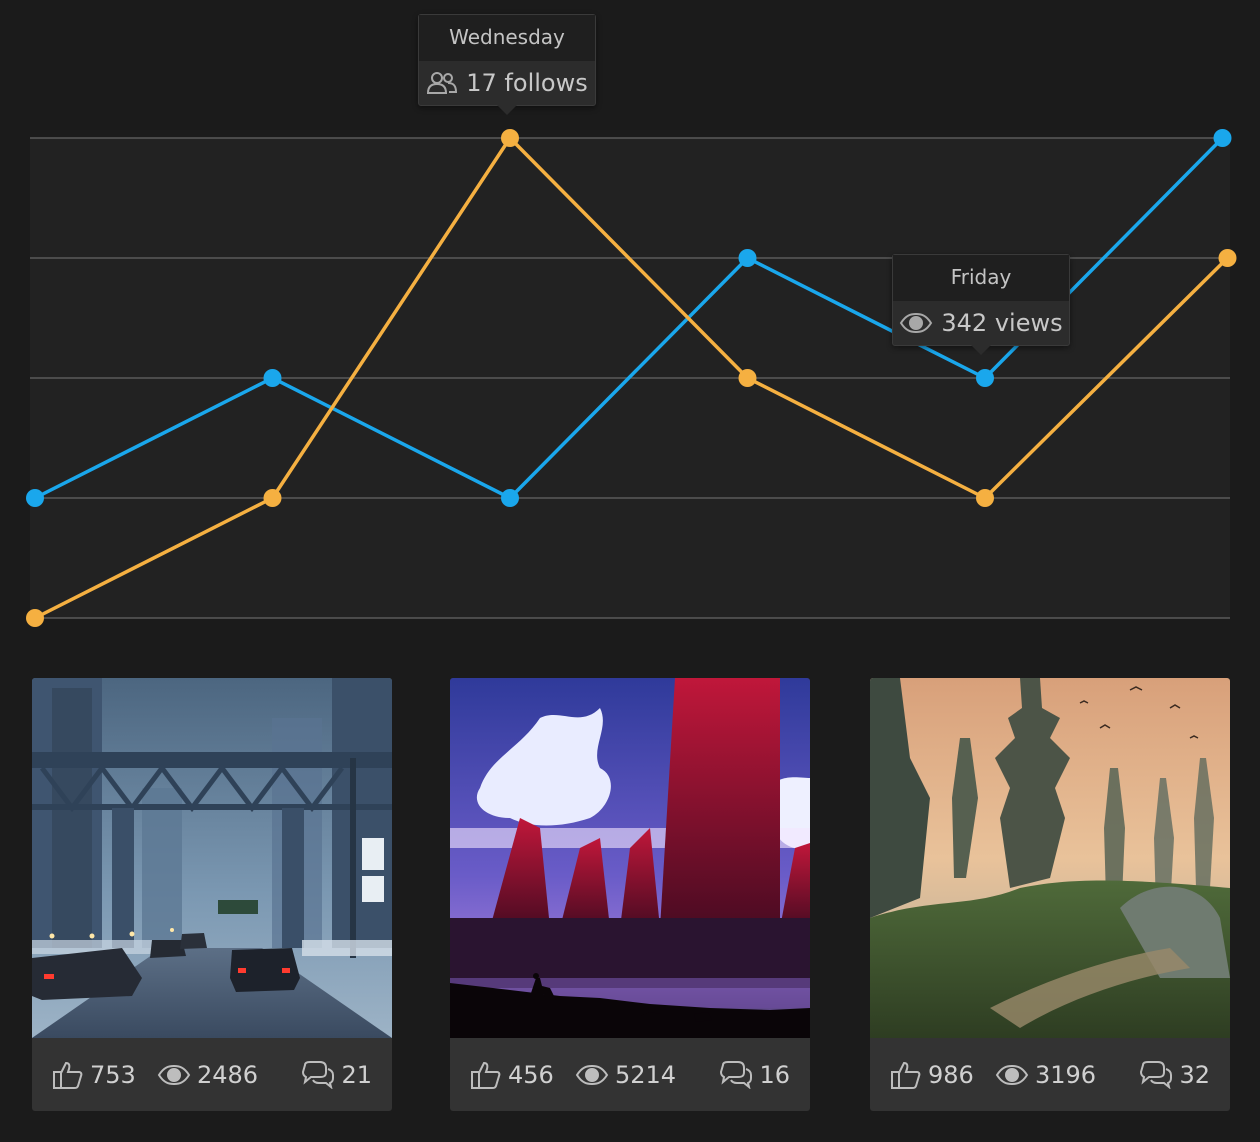 The height and width of the screenshot is (1142, 1260). Describe the element at coordinates (507, 64) in the screenshot. I see `tooltip-wednesday: Wednesday 17 follows` at that location.